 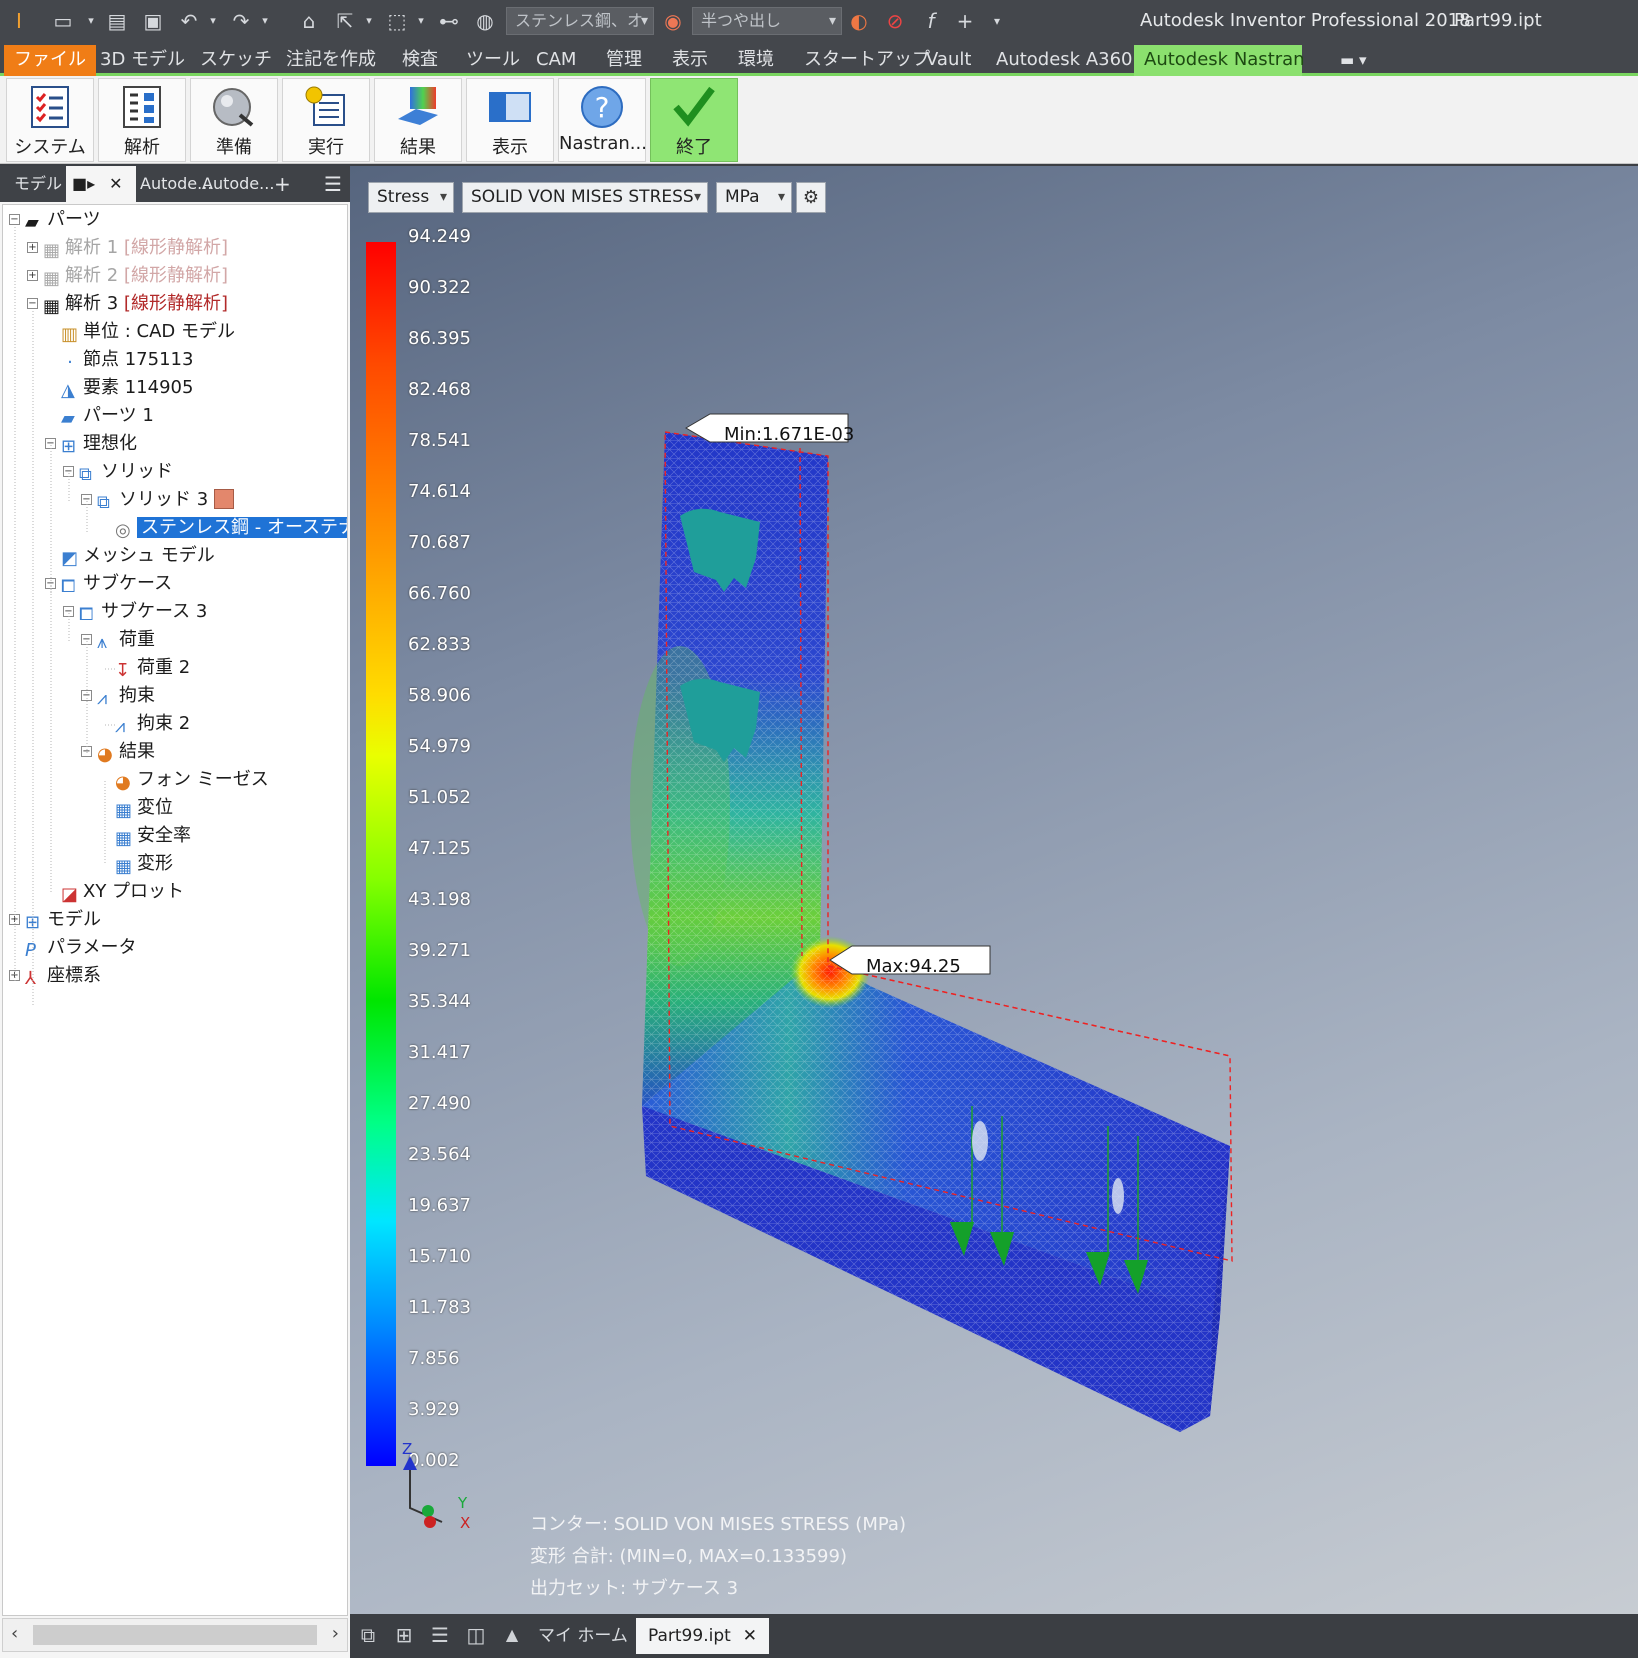 What do you see at coordinates (153, 836) in the screenshot?
I see `tree-item-safety-factor: ▦ 安全率` at bounding box center [153, 836].